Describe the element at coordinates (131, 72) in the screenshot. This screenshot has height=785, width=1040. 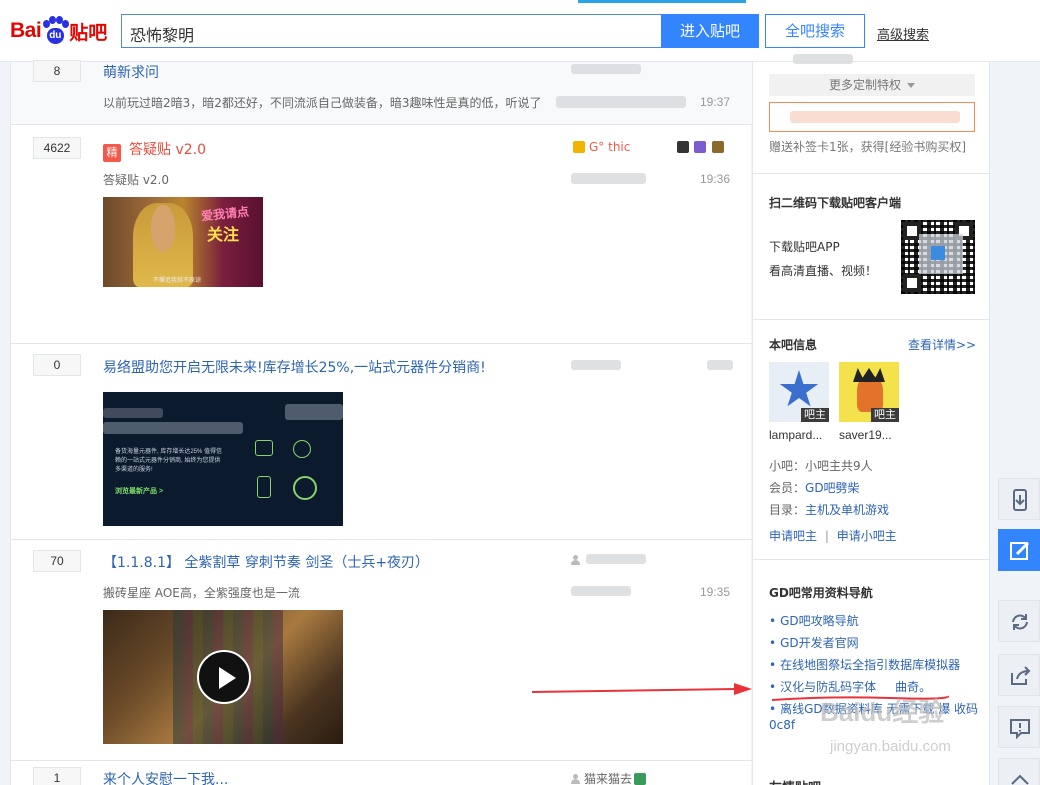
I see `thread-title: 萌新求问` at that location.